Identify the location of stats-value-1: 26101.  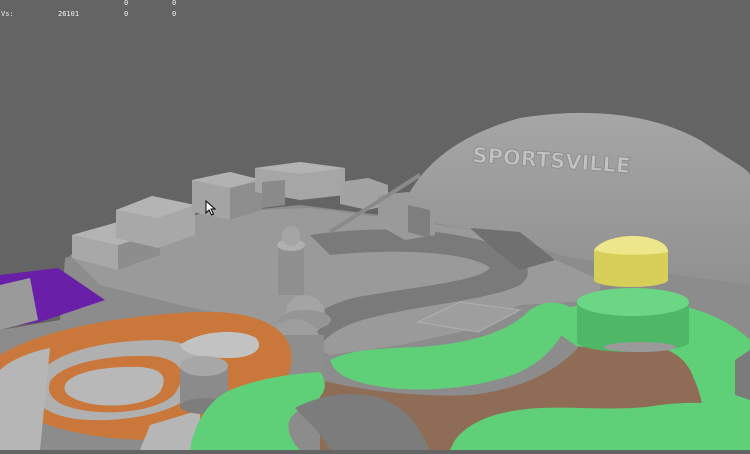
(69, 14).